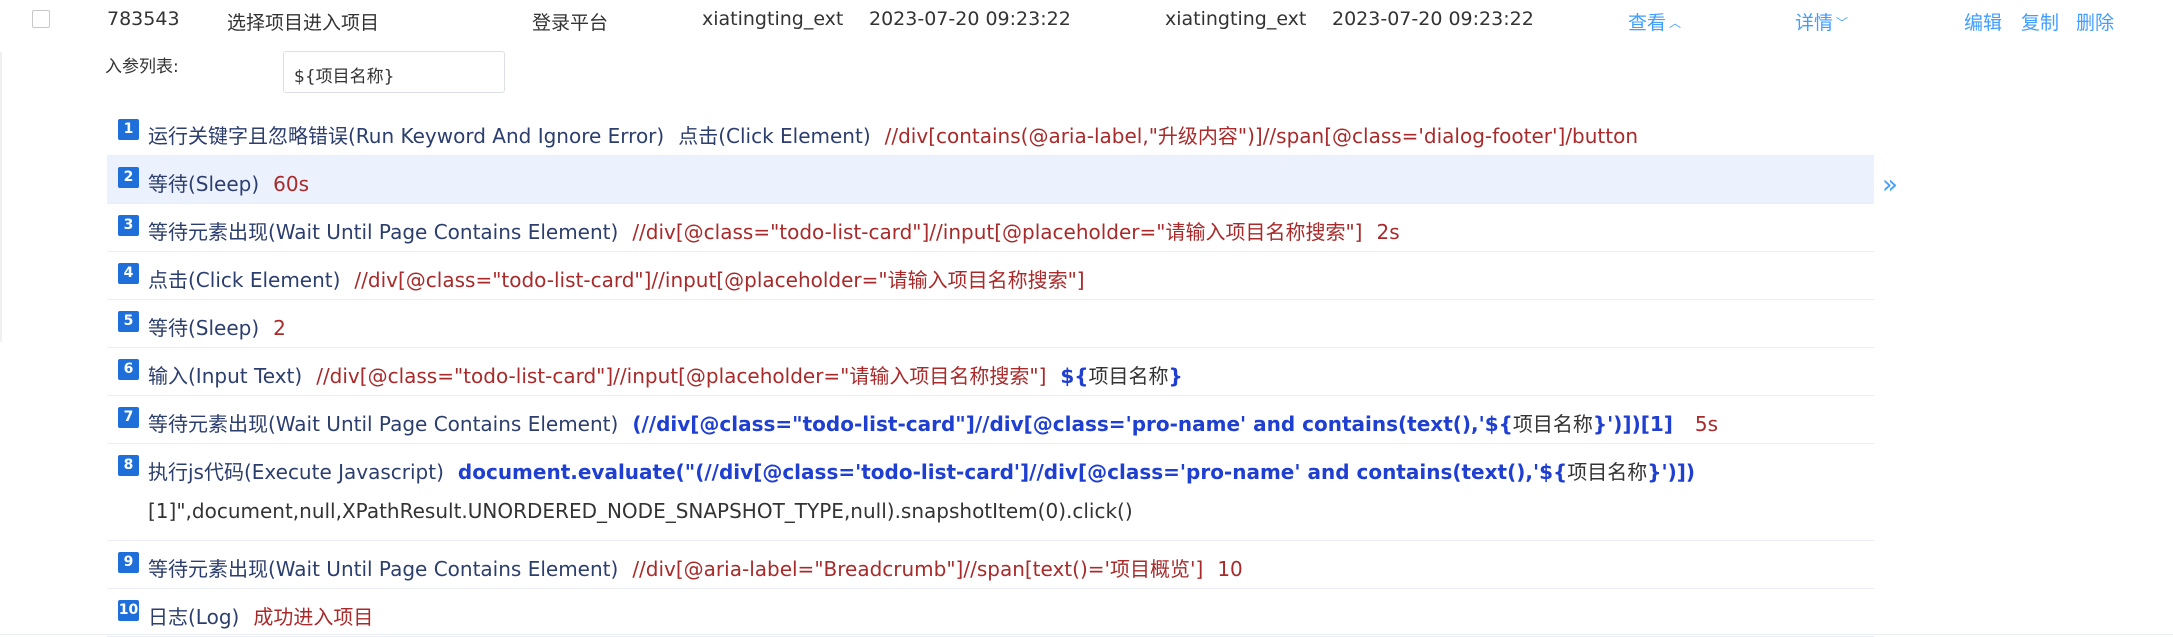 The width and height of the screenshot is (2173, 637). I want to click on step-number: 6, so click(128, 369).